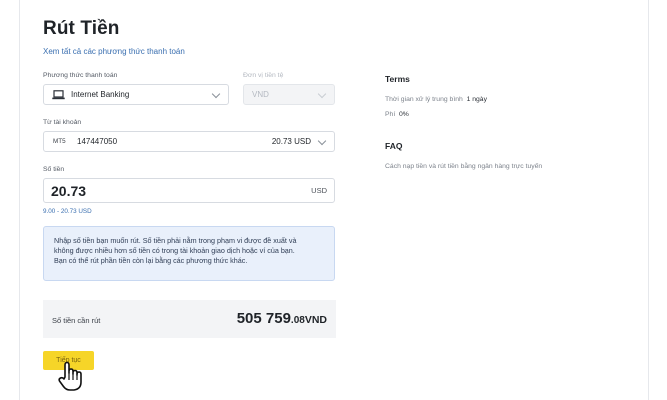 This screenshot has height=400, width=667. I want to click on frame-border-left, so click(19, 200).